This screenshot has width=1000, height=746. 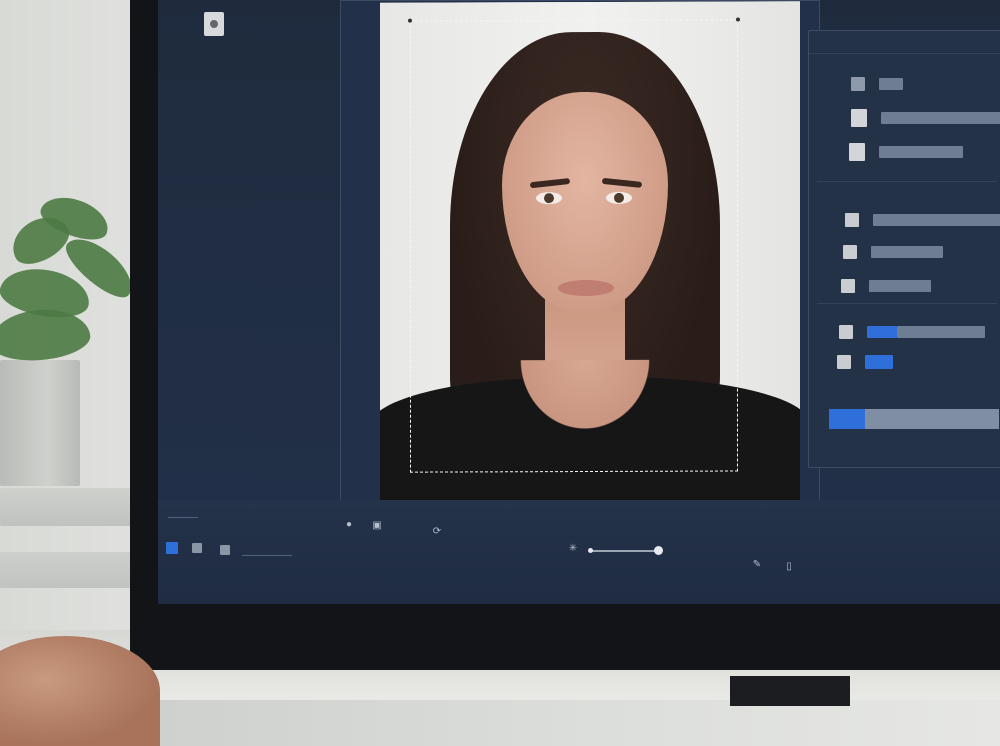 I want to click on slider-start-dot, so click(x=590, y=550).